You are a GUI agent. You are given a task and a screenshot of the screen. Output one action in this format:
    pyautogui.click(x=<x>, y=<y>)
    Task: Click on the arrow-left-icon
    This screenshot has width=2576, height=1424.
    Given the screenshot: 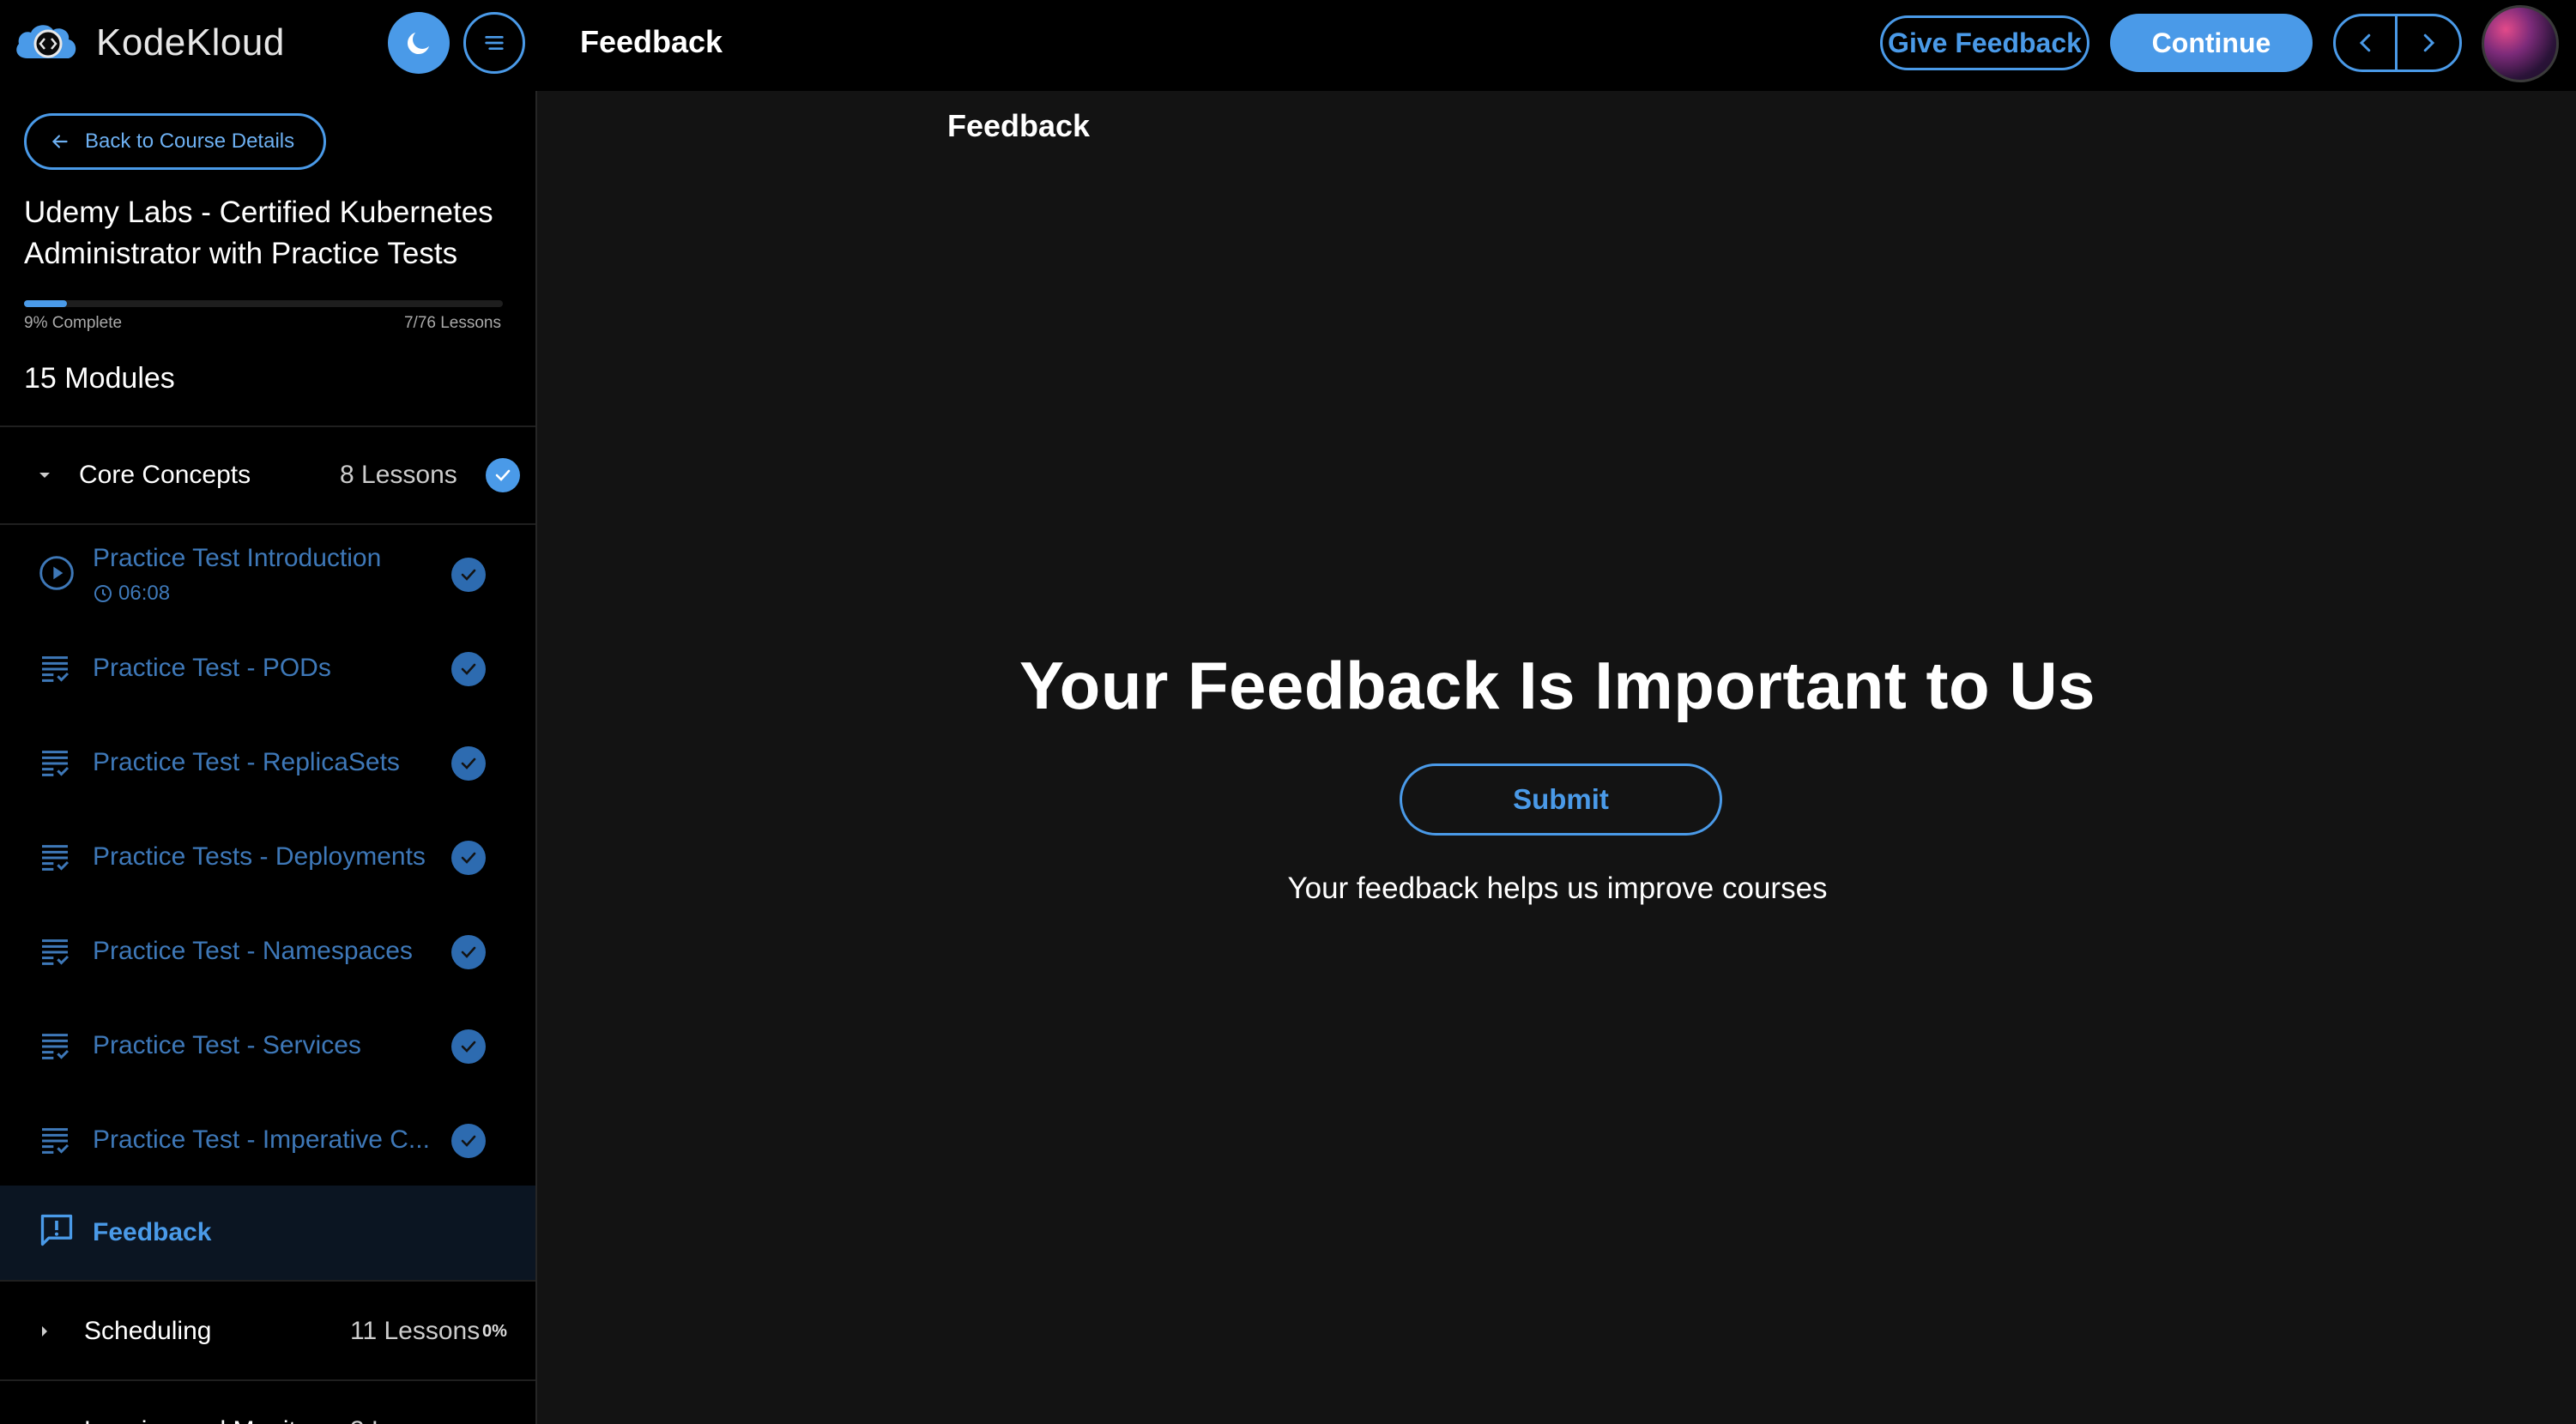 What is the action you would take?
    pyautogui.click(x=60, y=141)
    